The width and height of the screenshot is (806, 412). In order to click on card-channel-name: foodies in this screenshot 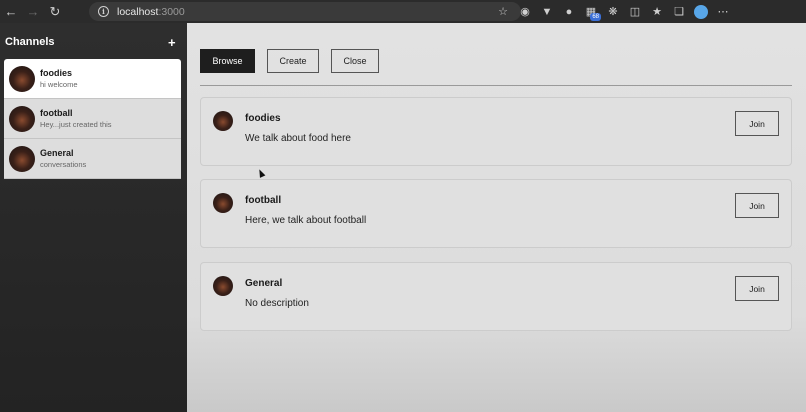, I will do `click(263, 118)`.